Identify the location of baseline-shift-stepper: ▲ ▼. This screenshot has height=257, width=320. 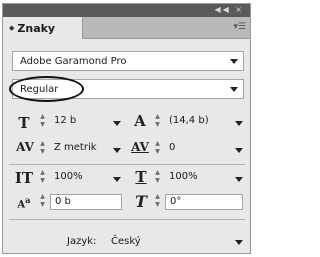
(42, 202).